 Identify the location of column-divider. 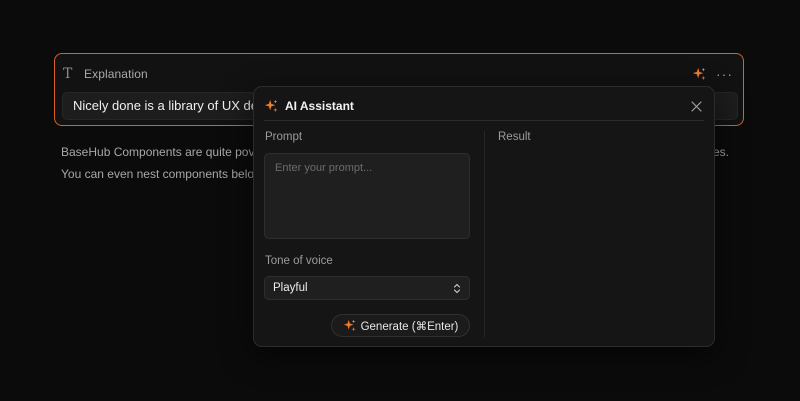
(484, 234).